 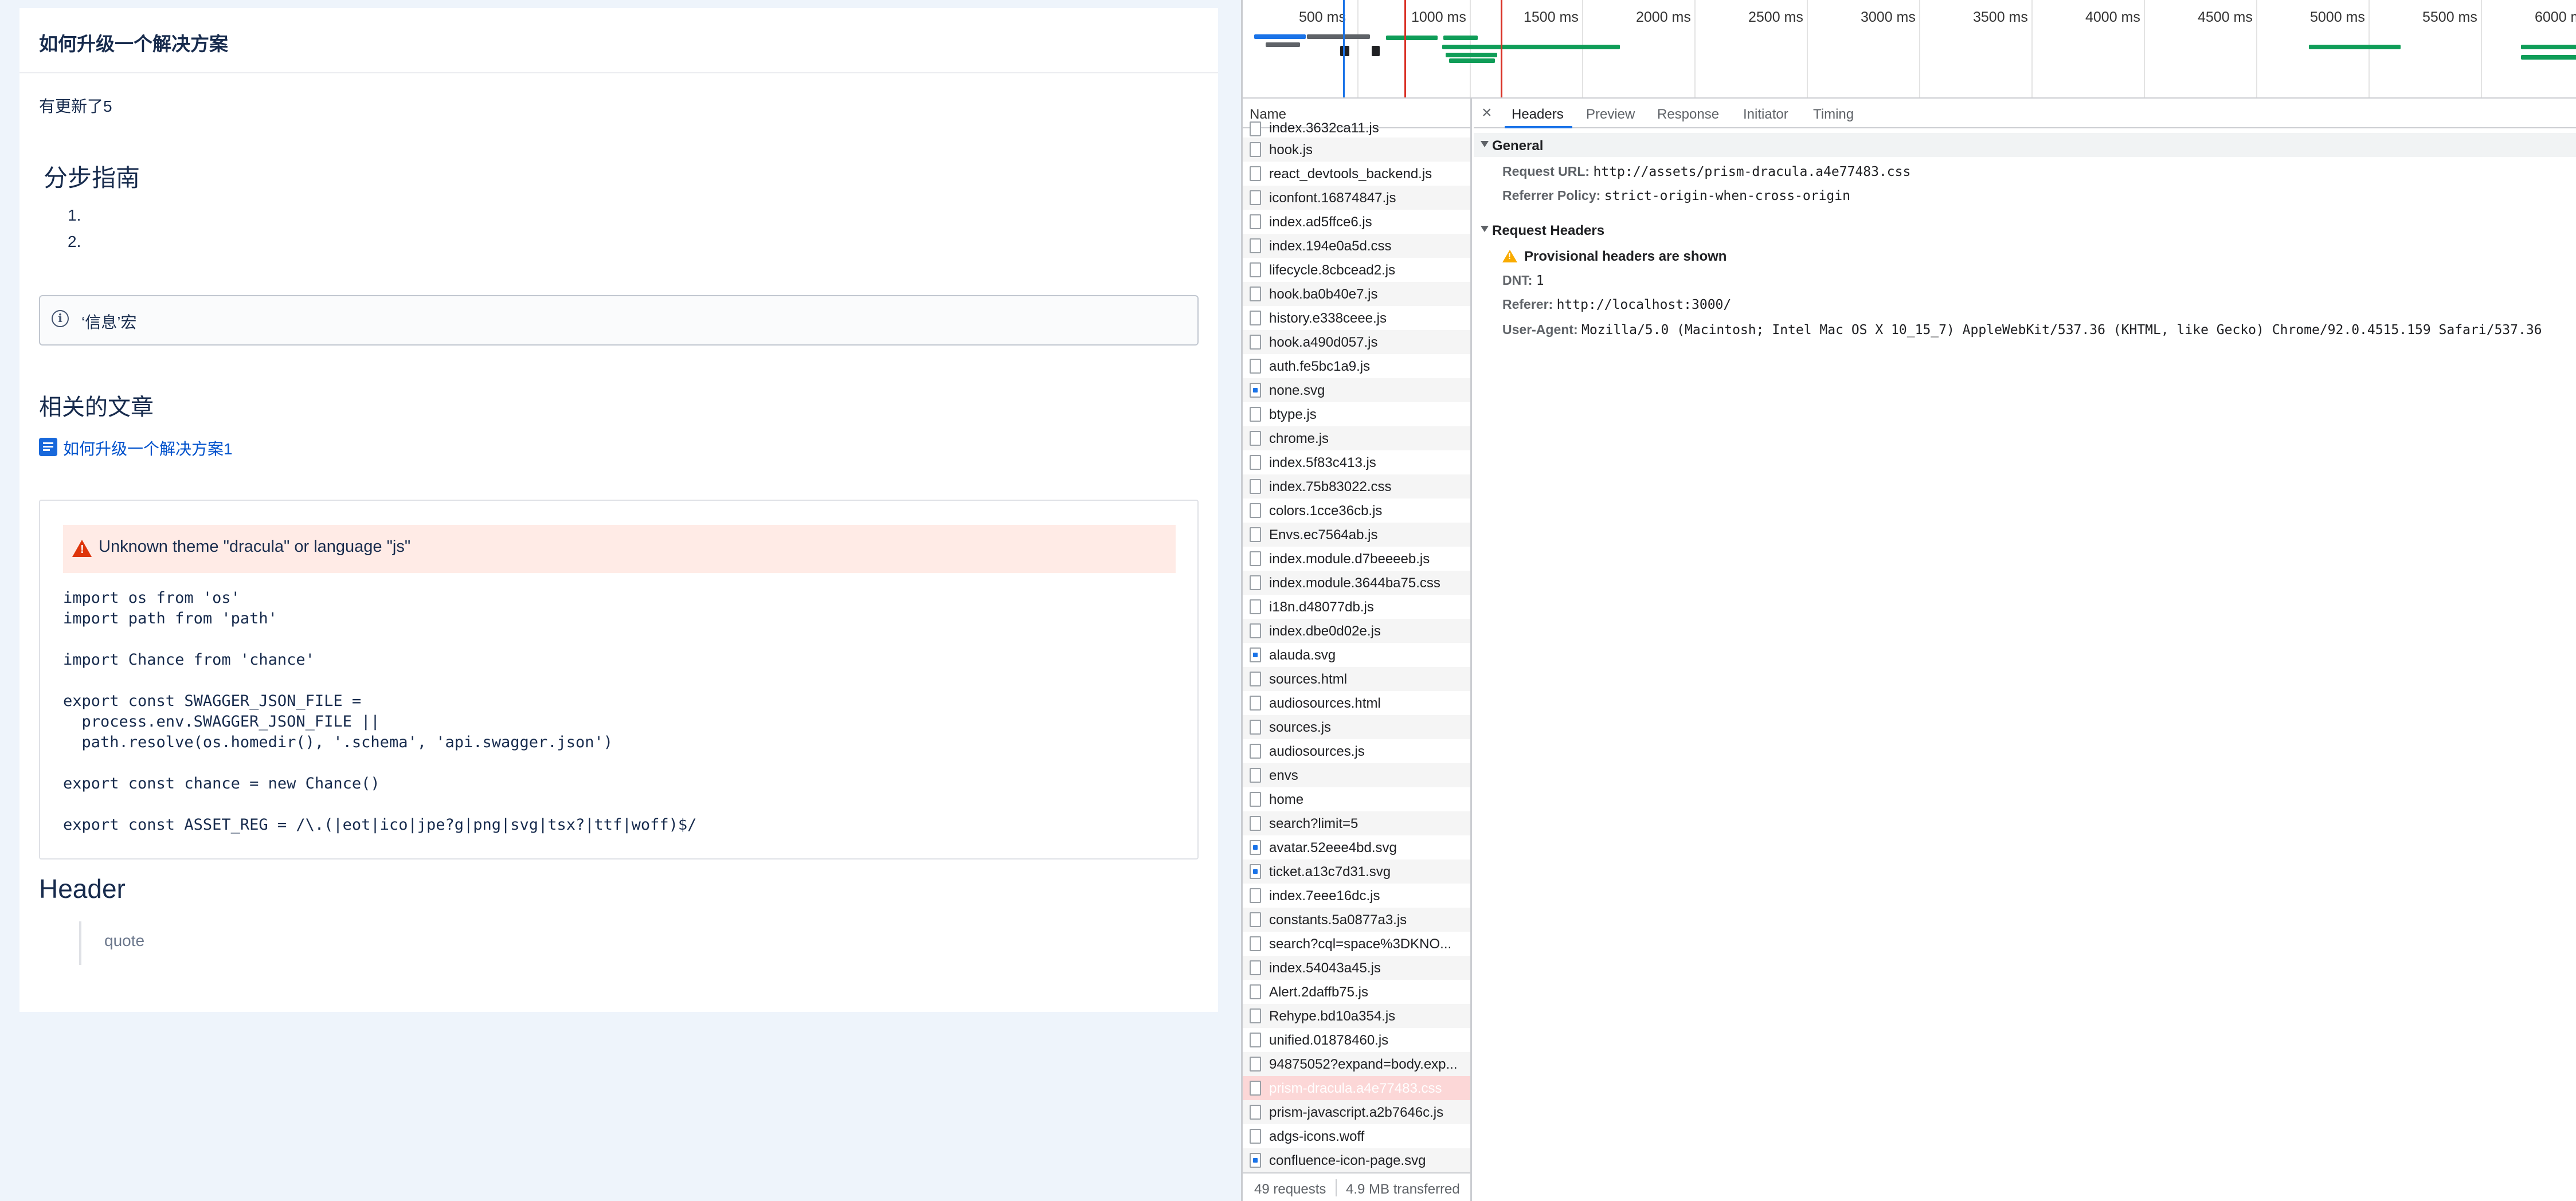 What do you see at coordinates (1356, 150) in the screenshot?
I see `request-row: hook.js` at bounding box center [1356, 150].